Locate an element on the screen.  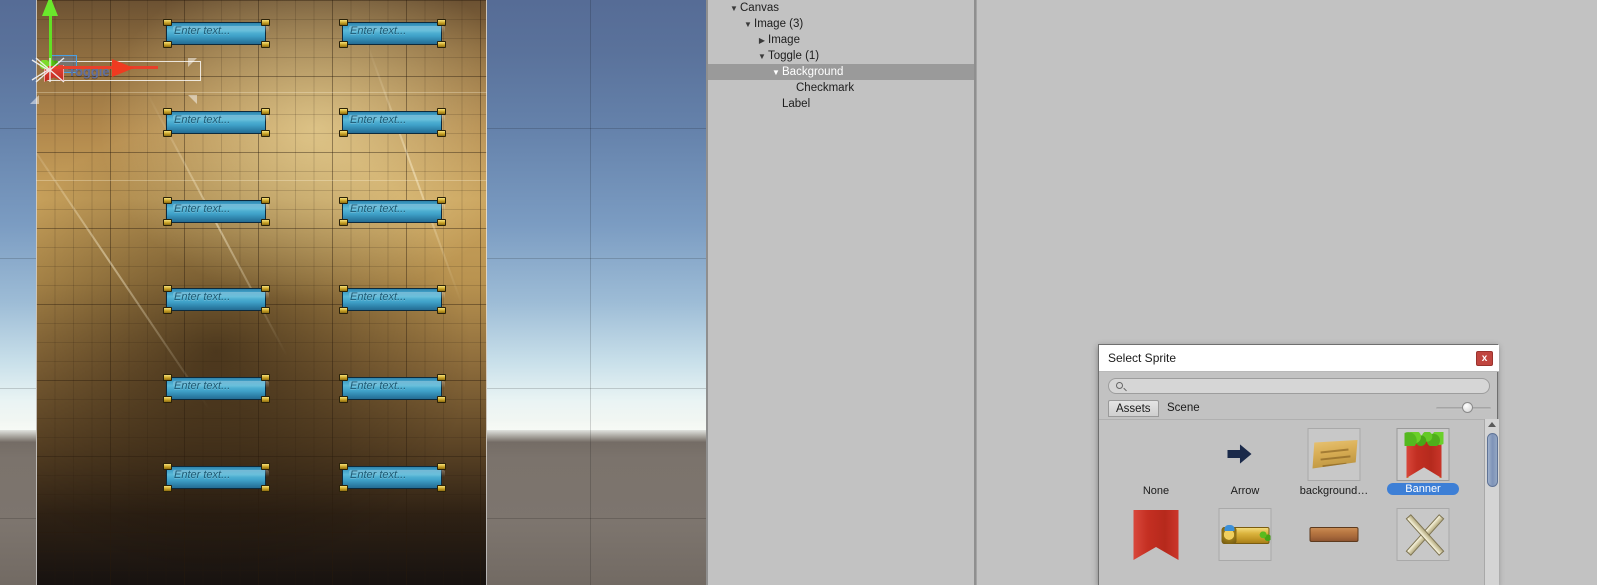
sprite-item-arrow: Arrow is located at coordinates (1245, 467).